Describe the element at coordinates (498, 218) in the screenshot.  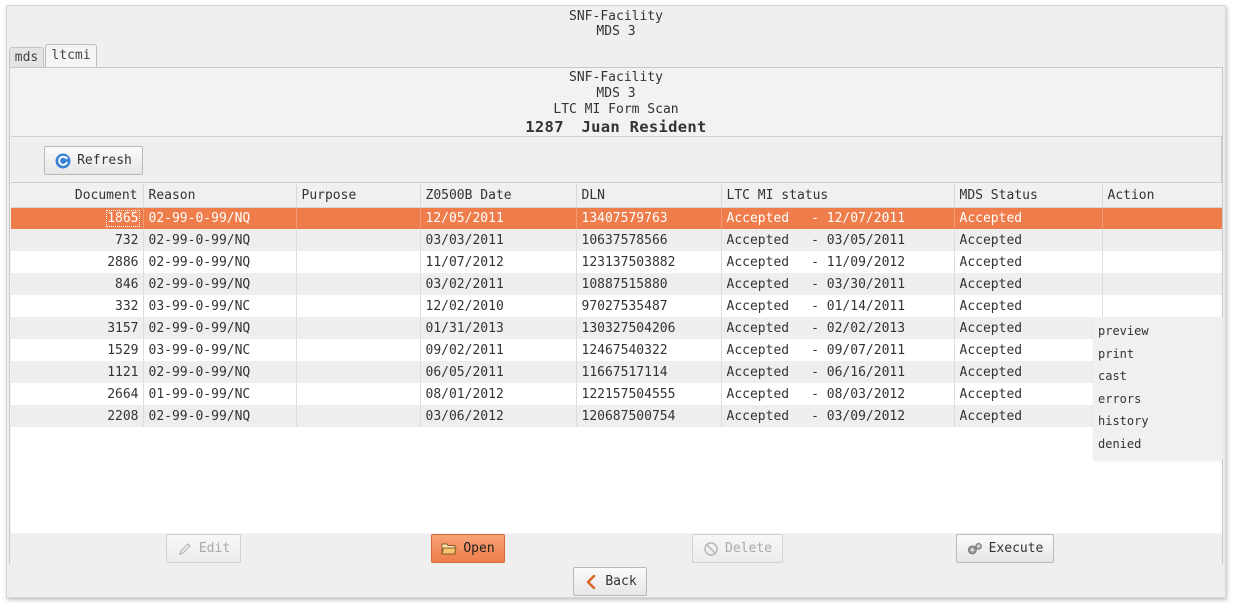
I see `cell-z0500b-date: 12/05/2011` at that location.